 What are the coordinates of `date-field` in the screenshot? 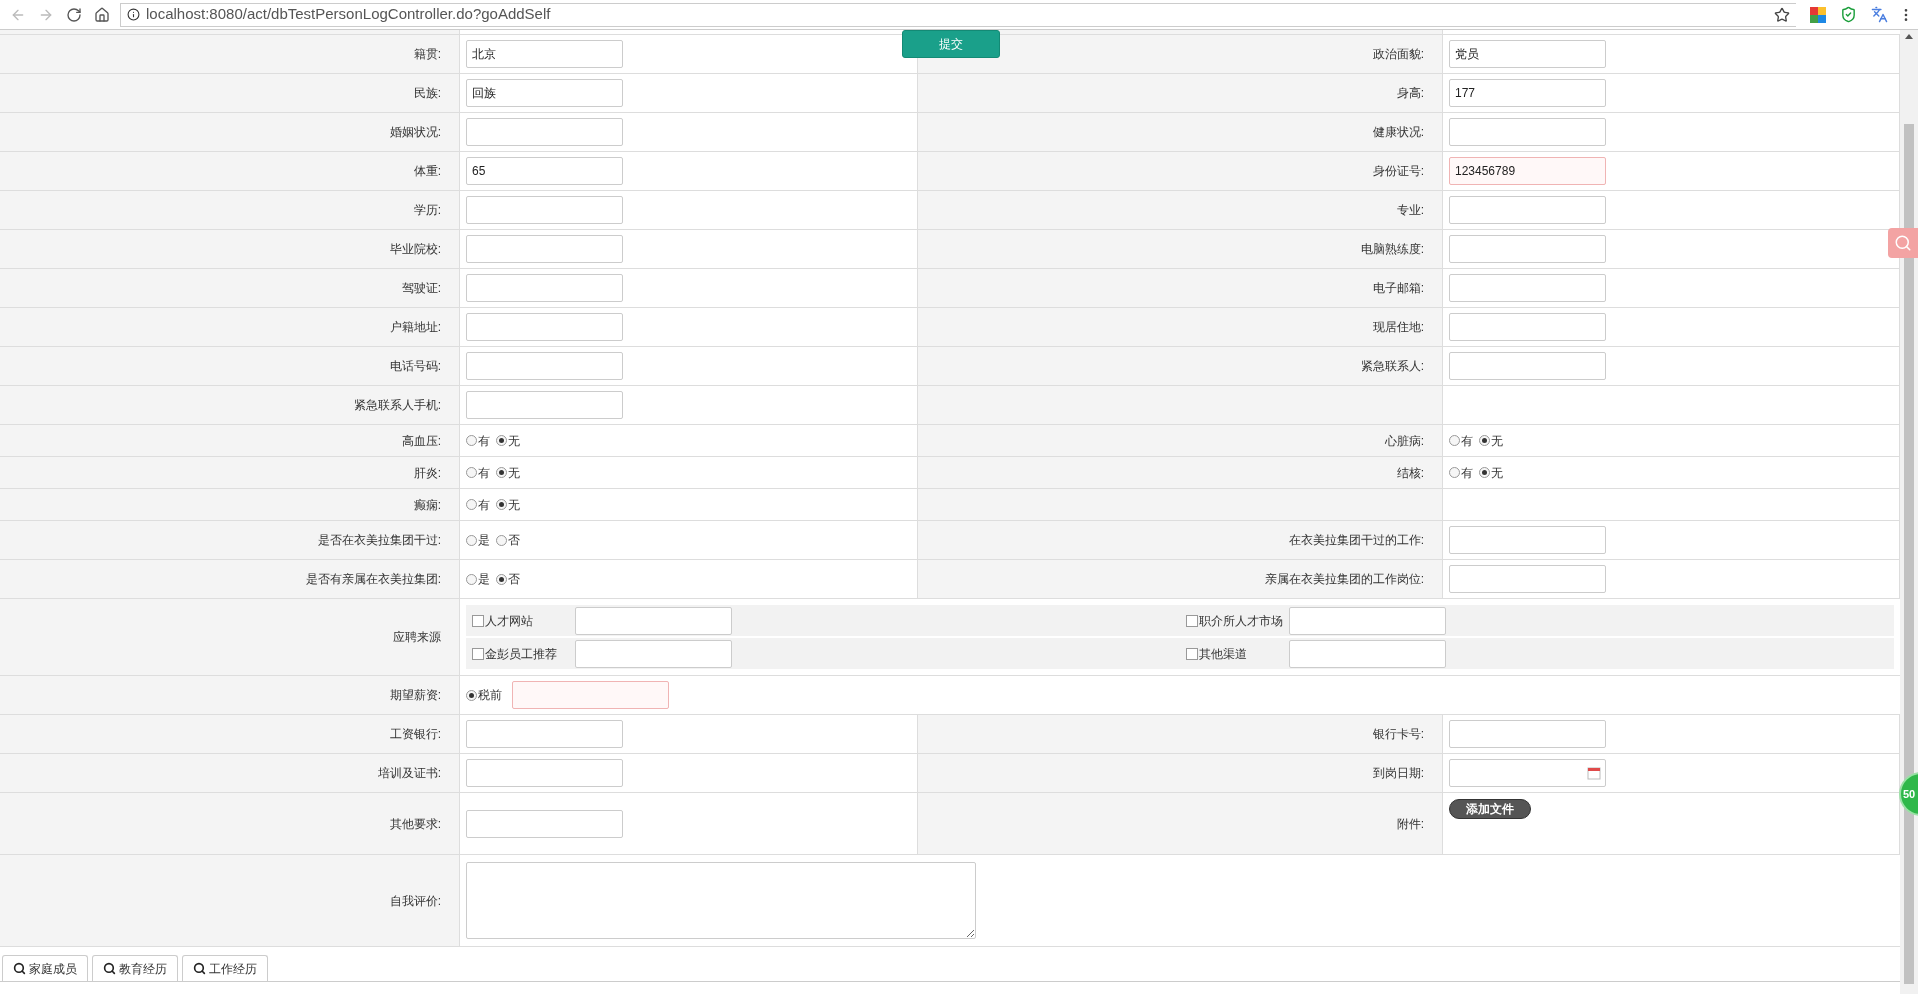 It's located at (1527, 773).